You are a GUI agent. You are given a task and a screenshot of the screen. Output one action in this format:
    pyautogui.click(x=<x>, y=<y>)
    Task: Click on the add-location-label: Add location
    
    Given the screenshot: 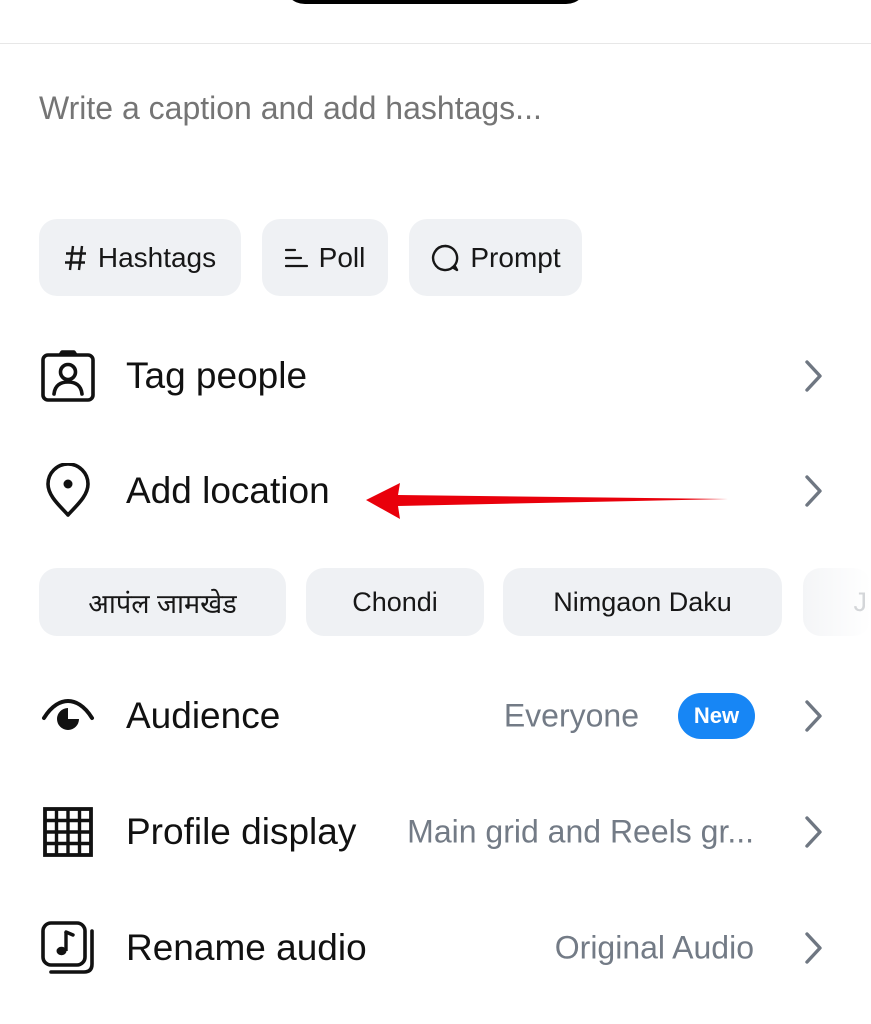 What is the action you would take?
    pyautogui.click(x=228, y=490)
    